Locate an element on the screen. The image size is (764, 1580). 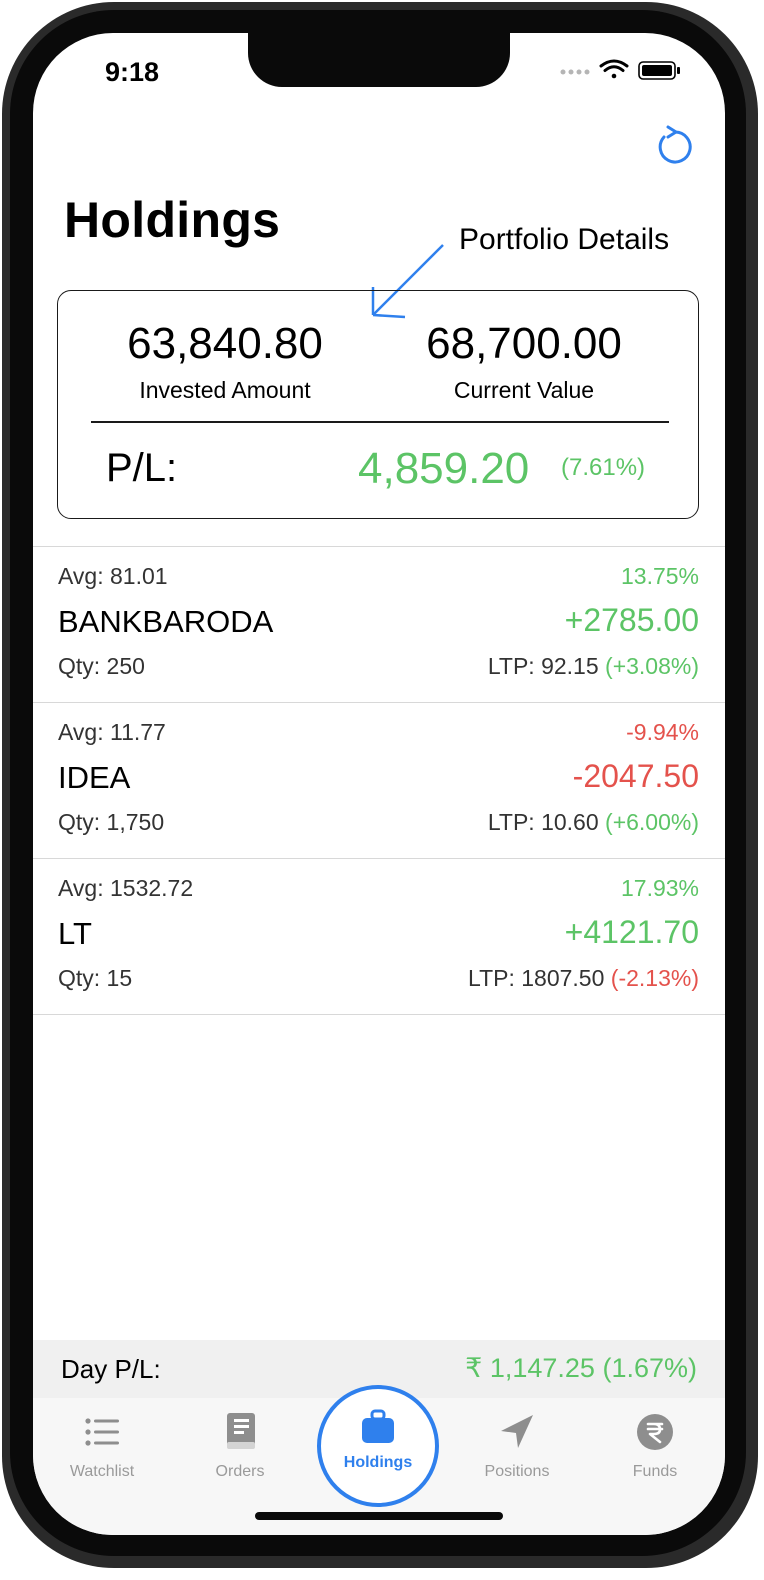
card-divider is located at coordinates (380, 422).